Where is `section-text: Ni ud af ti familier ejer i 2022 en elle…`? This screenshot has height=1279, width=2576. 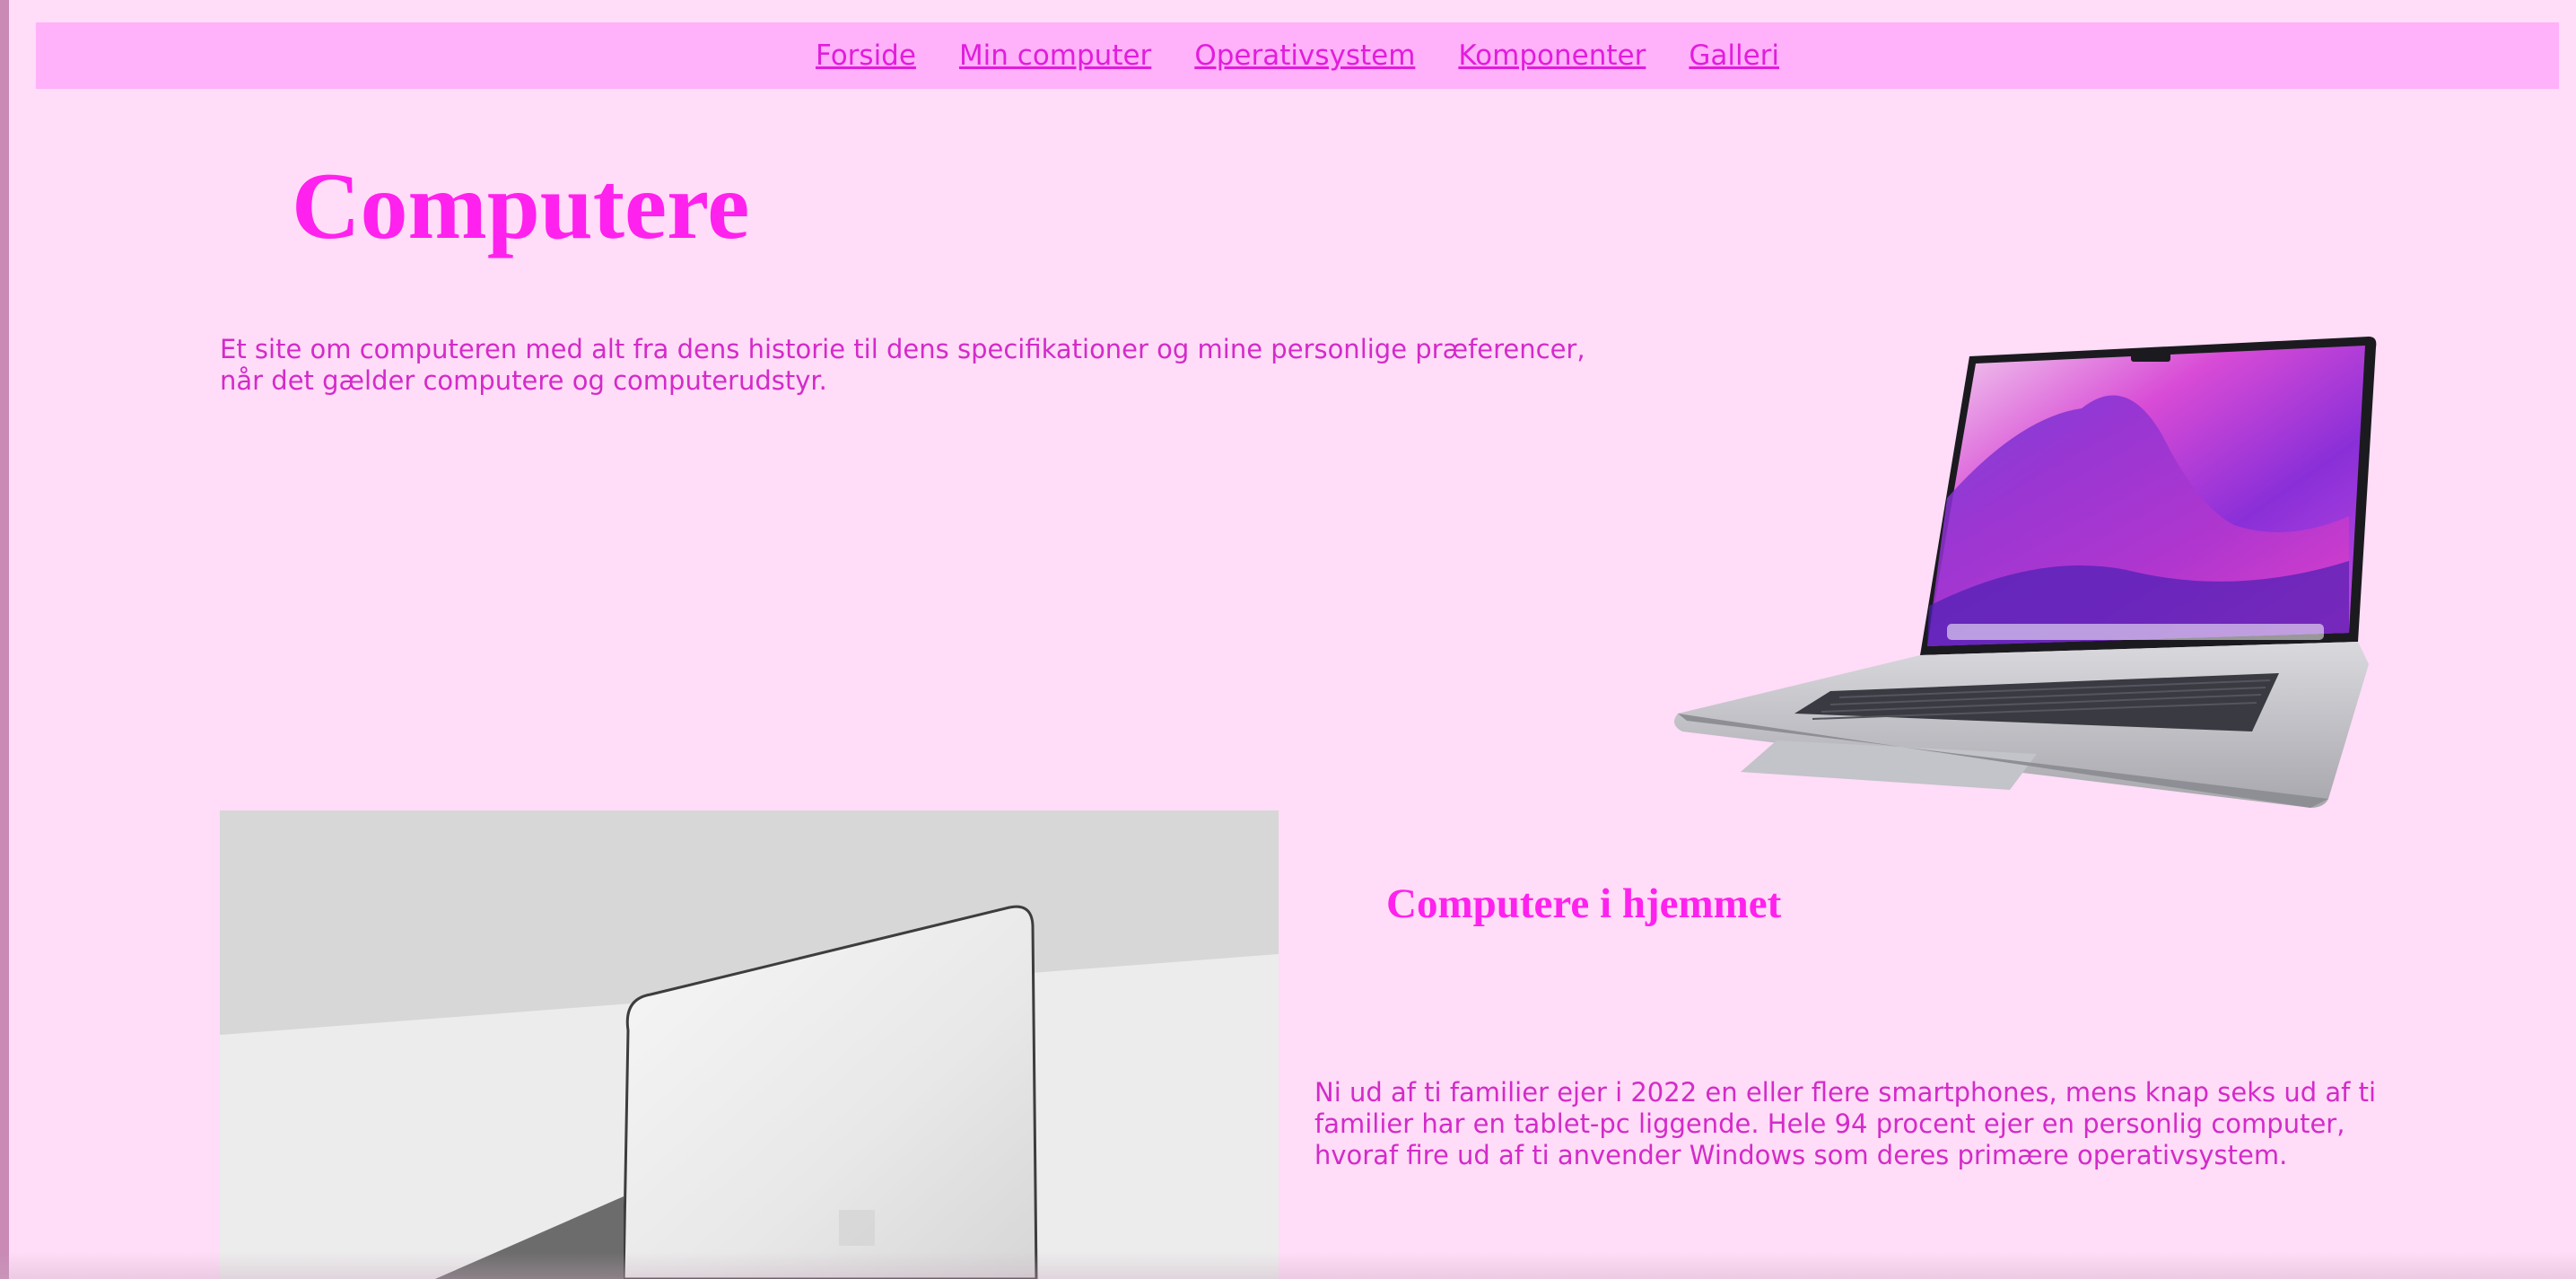 section-text: Ni ud af ti familier ejer i 2022 en elle… is located at coordinates (1845, 1123).